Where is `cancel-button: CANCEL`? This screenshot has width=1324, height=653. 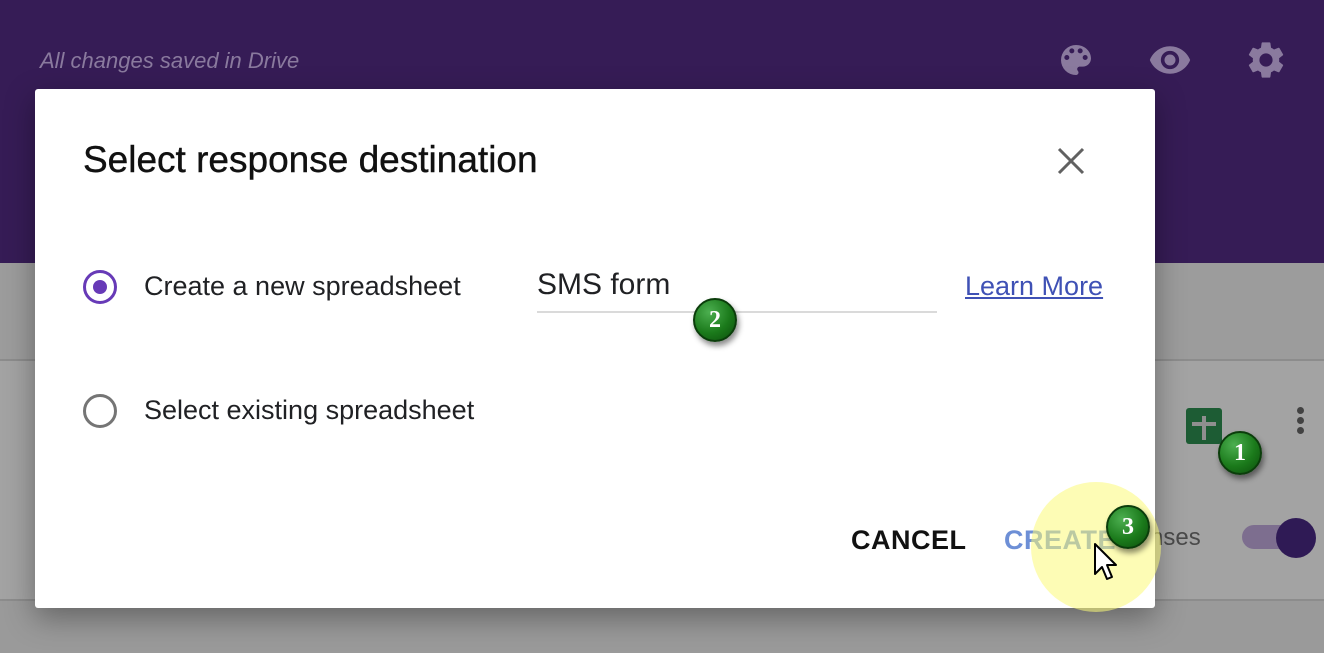 cancel-button: CANCEL is located at coordinates (909, 540).